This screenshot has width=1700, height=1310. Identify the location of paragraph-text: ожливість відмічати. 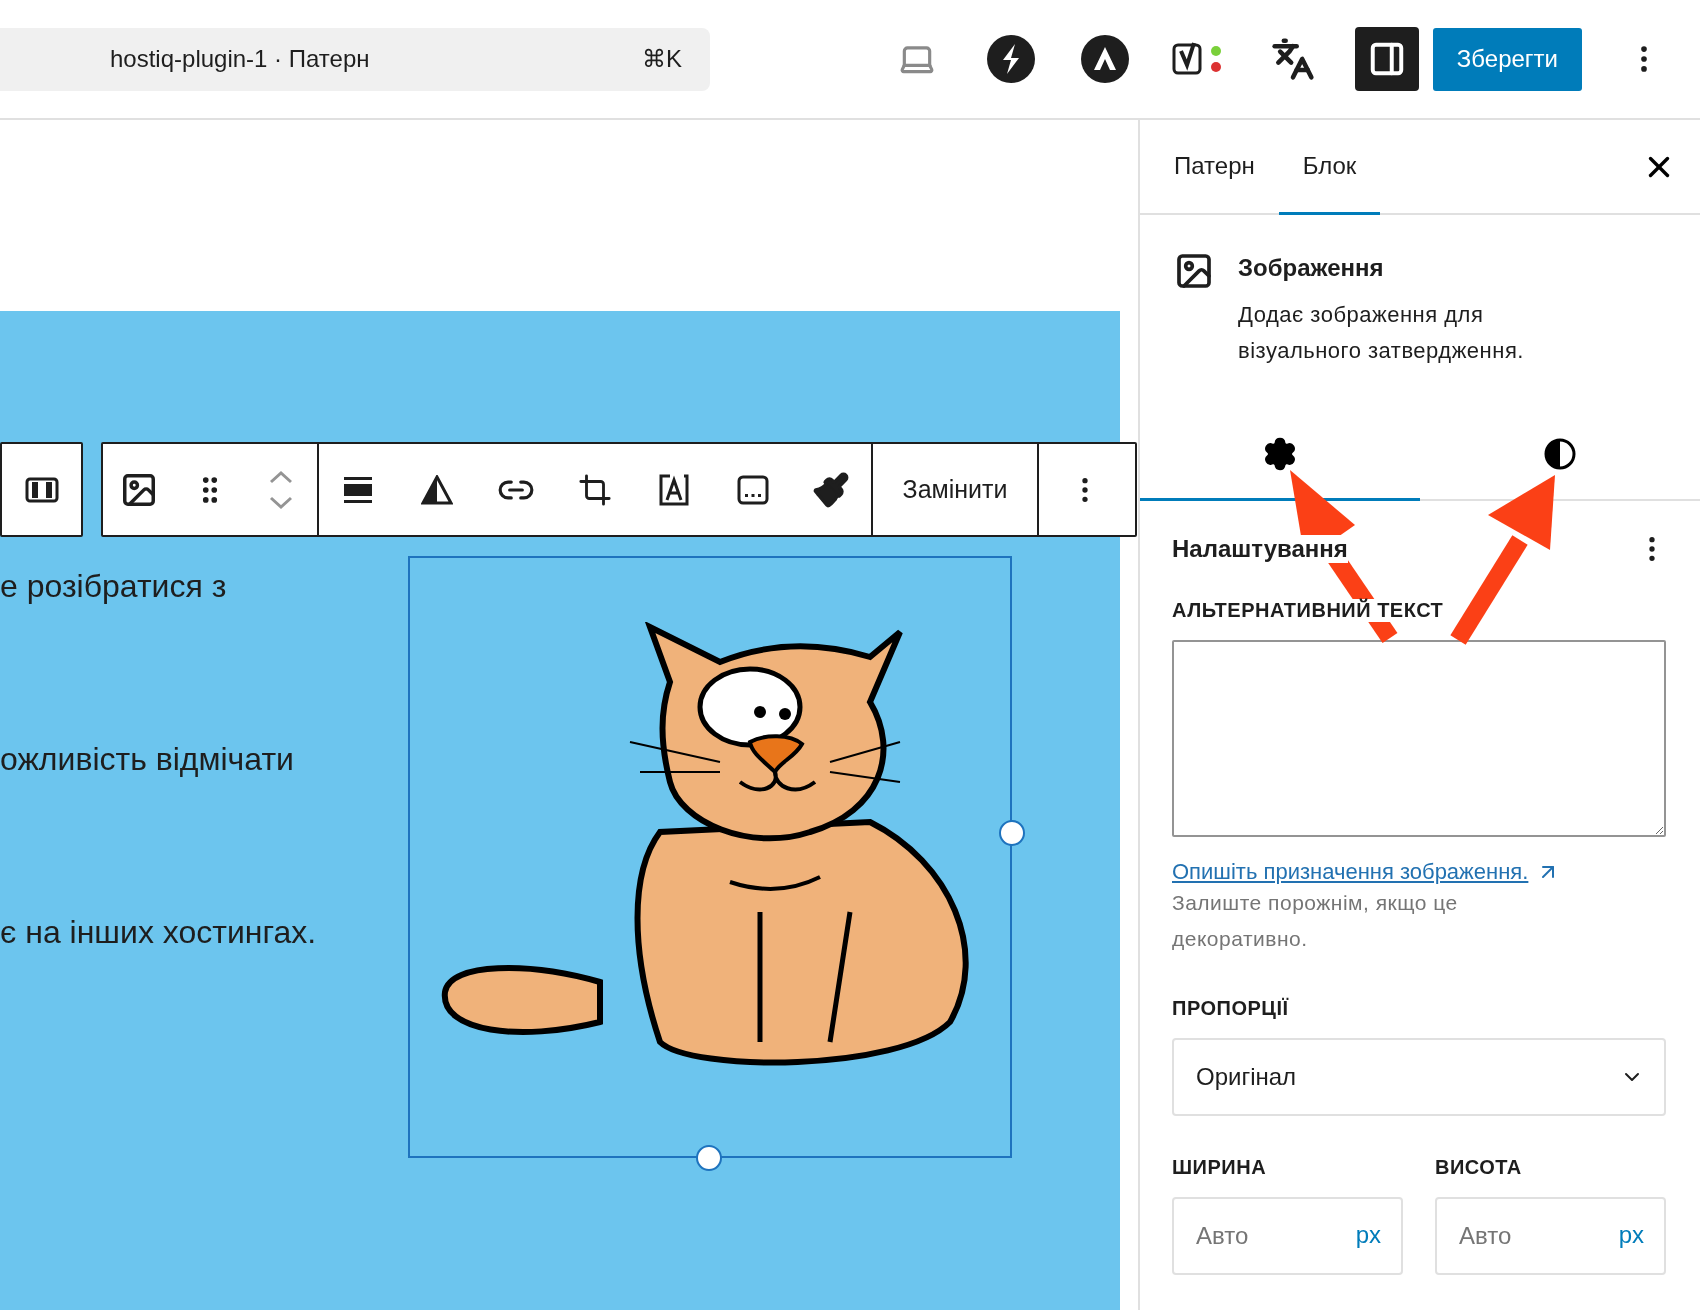
(147, 759).